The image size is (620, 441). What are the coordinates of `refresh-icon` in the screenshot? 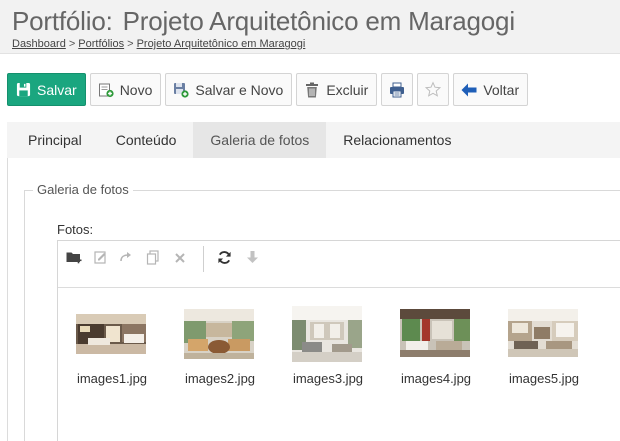 It's located at (224, 260).